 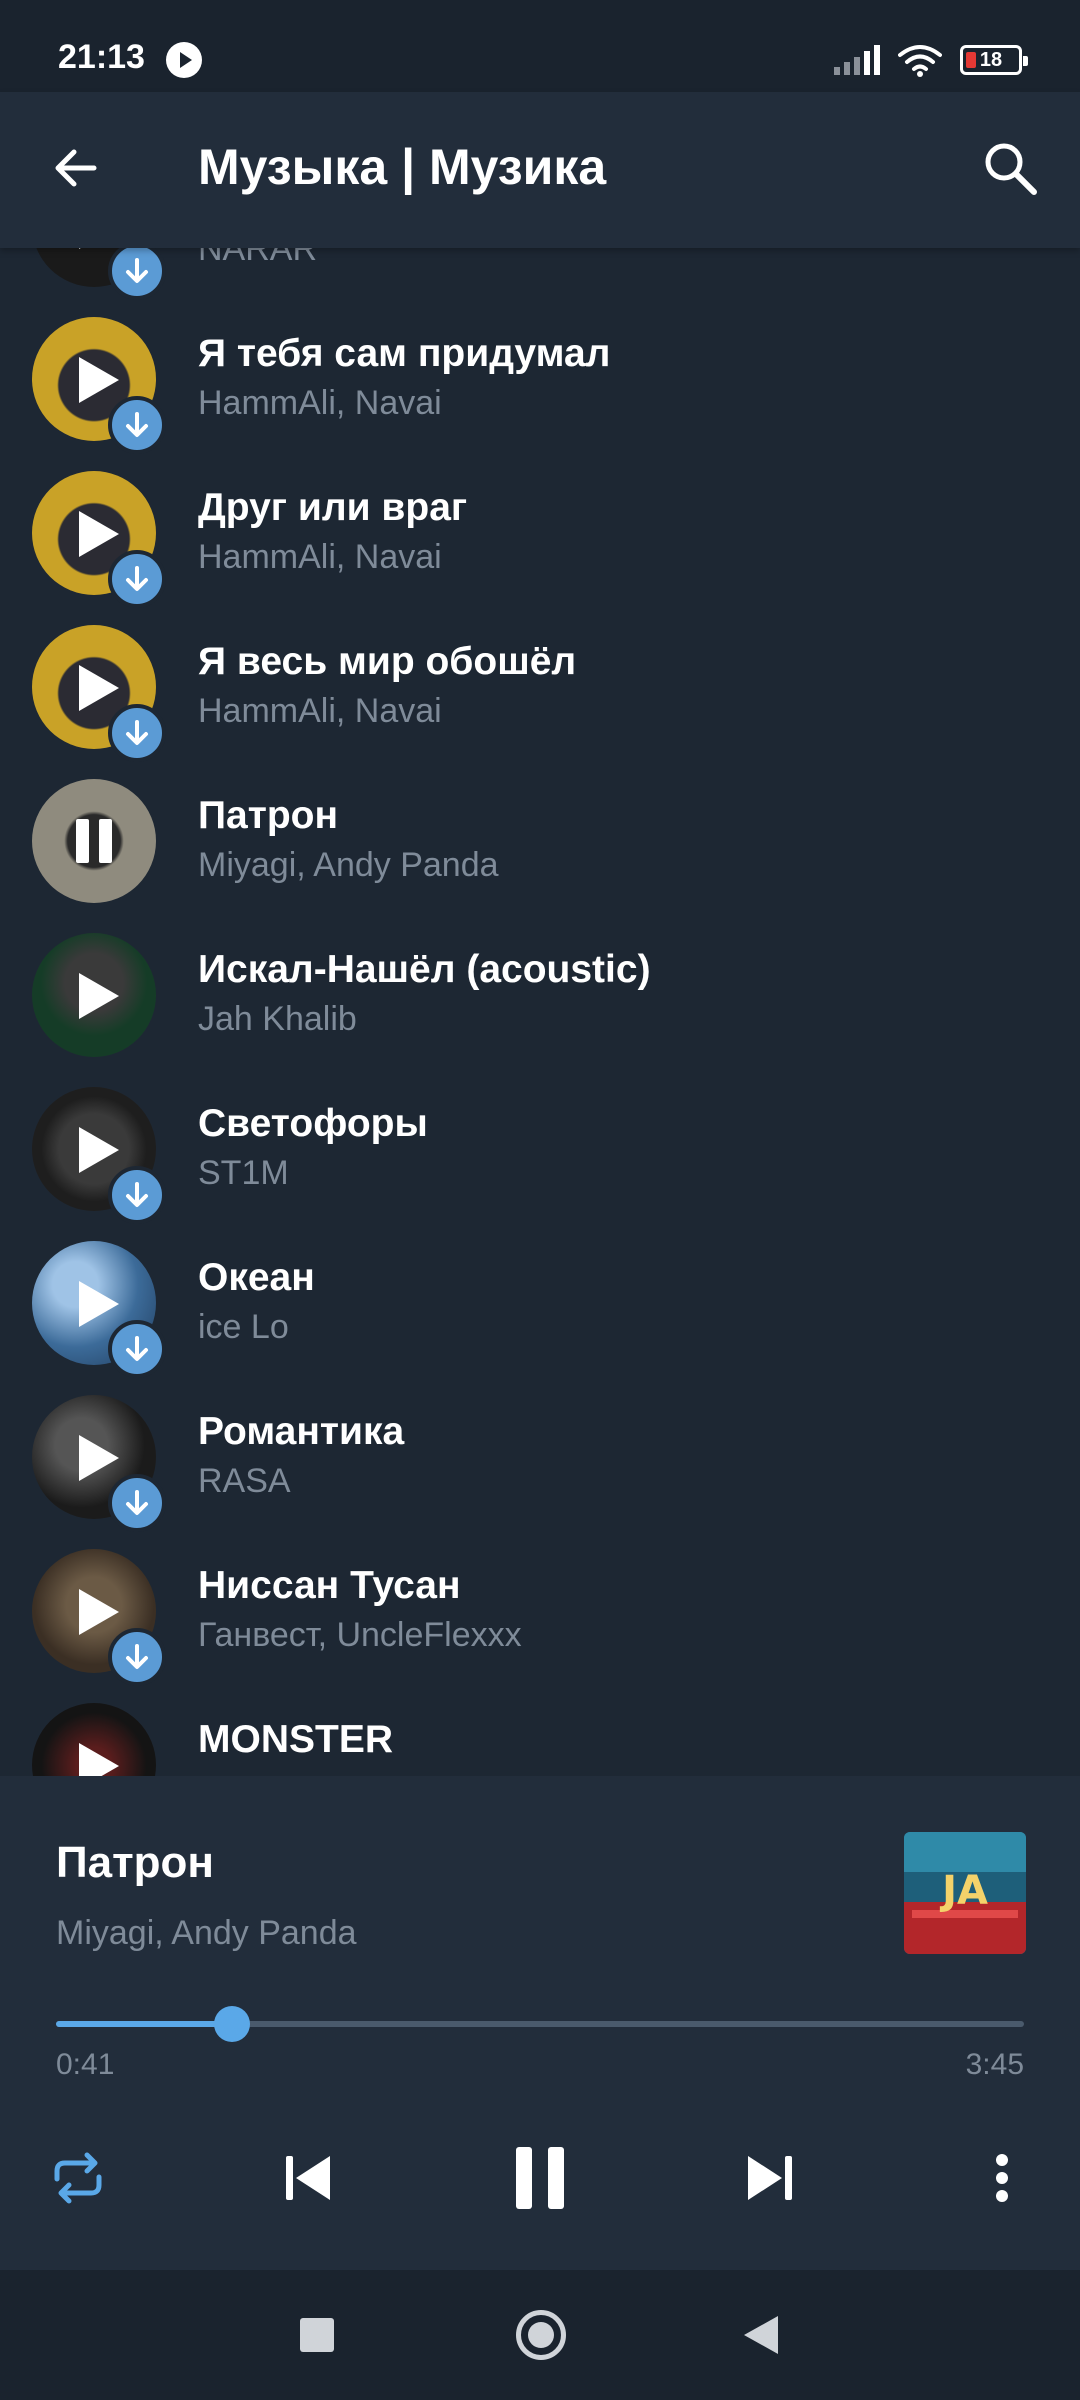 I want to click on album-art: JA, so click(x=965, y=1893).